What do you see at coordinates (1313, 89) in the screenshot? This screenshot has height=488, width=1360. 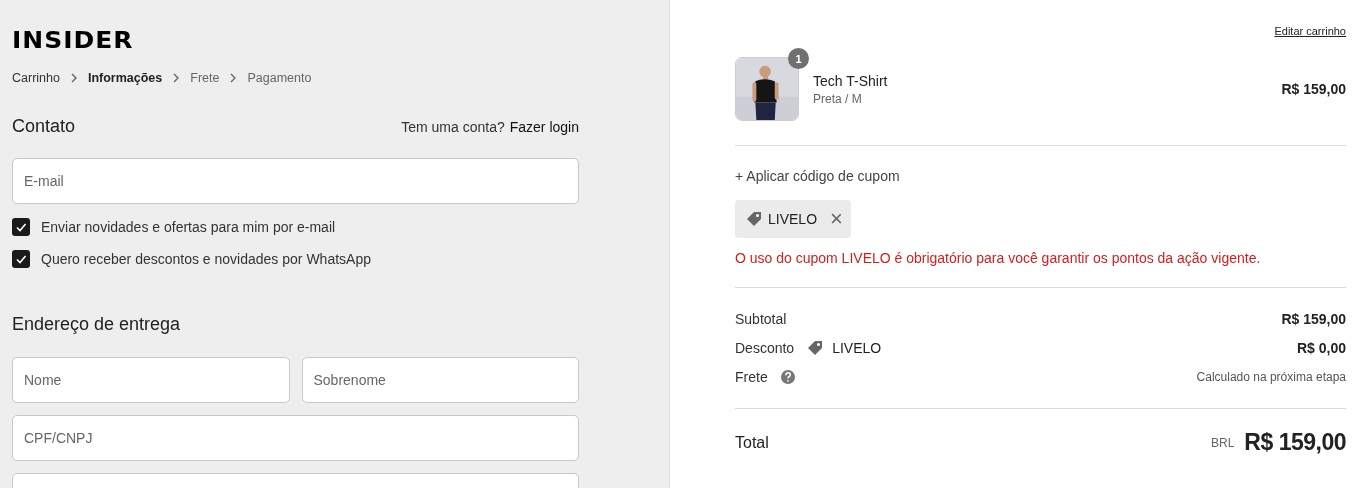 I see `product-price: R$ 159,00` at bounding box center [1313, 89].